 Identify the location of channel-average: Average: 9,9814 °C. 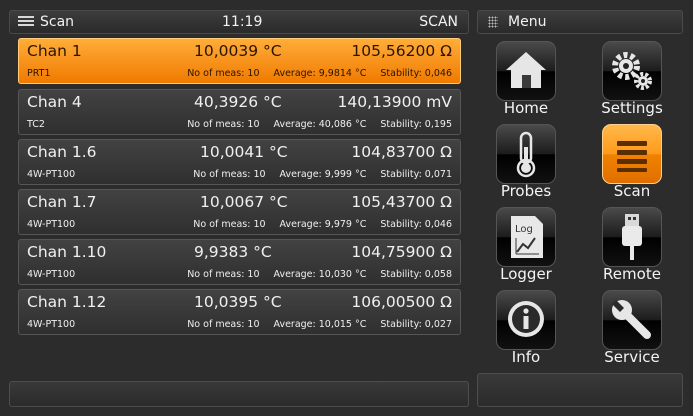
(320, 73).